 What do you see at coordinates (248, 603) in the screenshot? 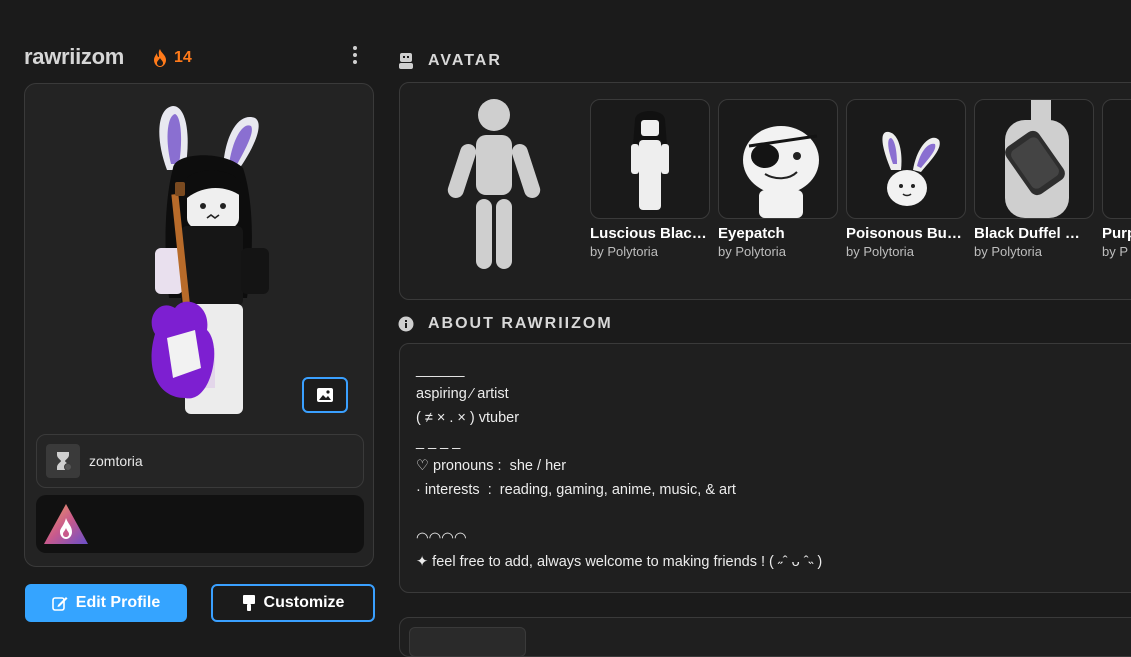
I see `paint-brush-icon` at bounding box center [248, 603].